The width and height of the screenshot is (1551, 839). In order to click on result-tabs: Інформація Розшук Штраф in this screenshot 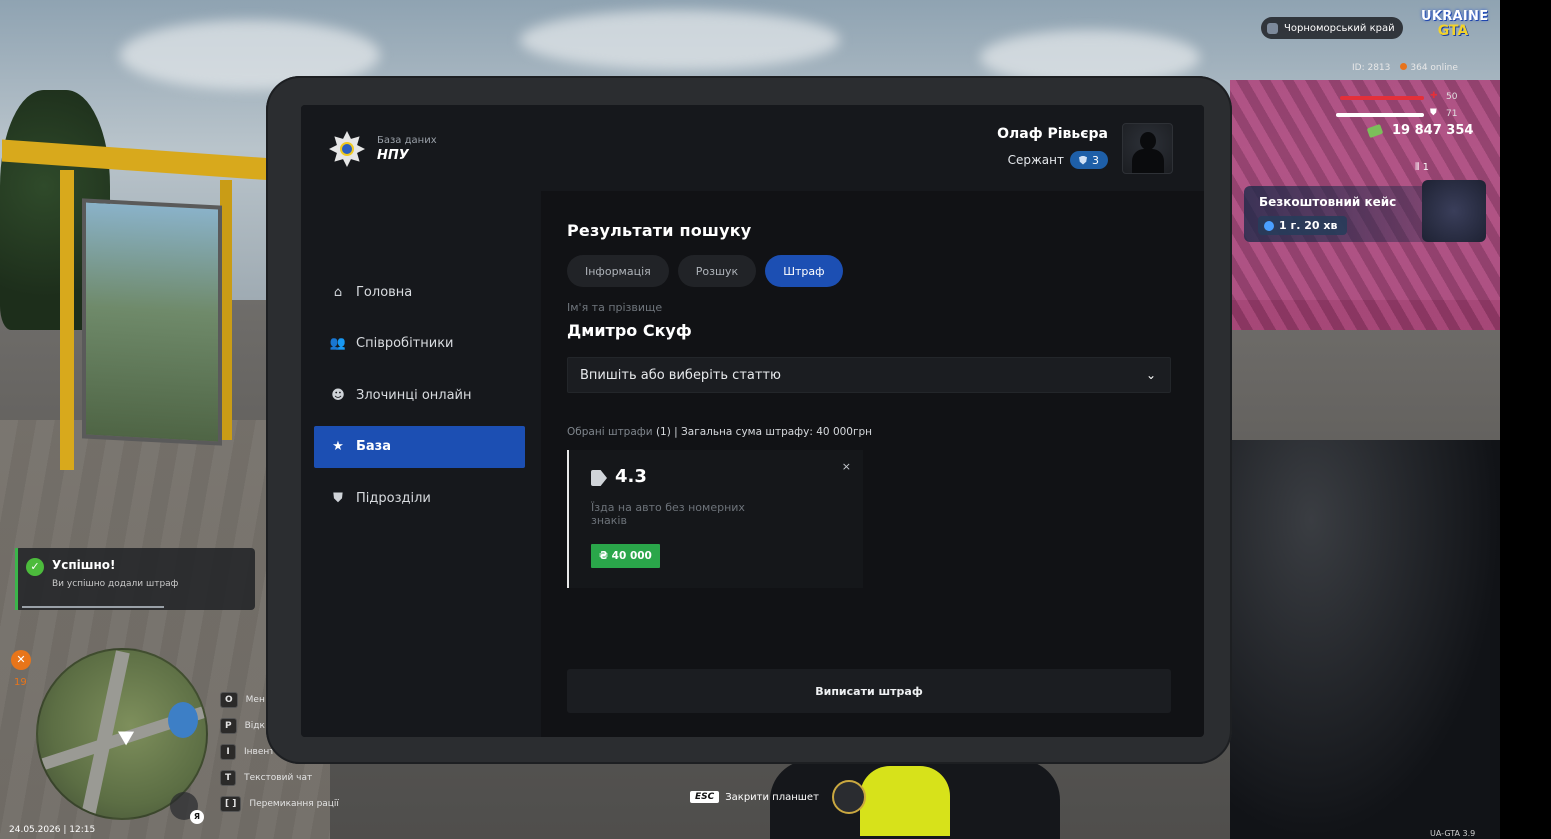, I will do `click(705, 271)`.